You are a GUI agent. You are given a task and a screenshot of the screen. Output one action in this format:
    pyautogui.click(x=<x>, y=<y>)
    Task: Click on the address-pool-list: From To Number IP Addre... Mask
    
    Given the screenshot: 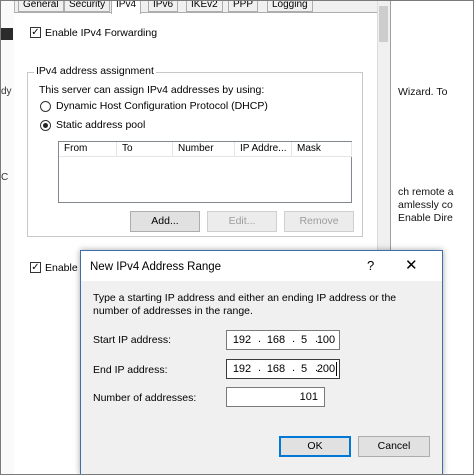 What is the action you would take?
    pyautogui.click(x=205, y=172)
    